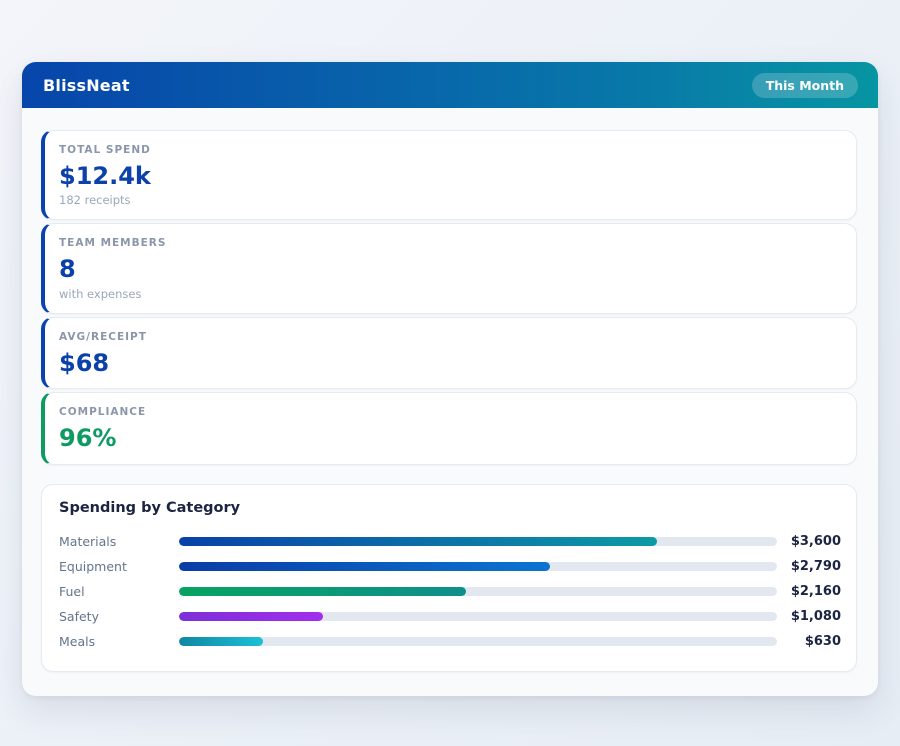  I want to click on bar-fill-safety, so click(251, 616).